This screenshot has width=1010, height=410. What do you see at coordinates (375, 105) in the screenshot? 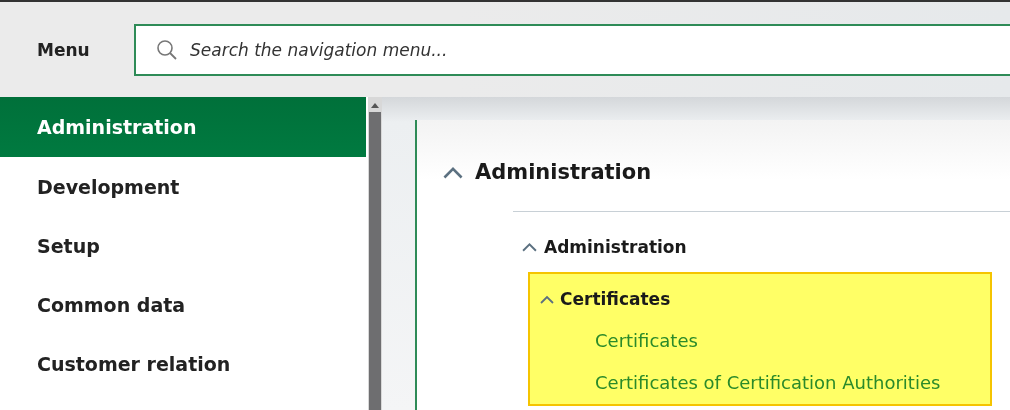
I see `scroll-up-arrow-icon` at bounding box center [375, 105].